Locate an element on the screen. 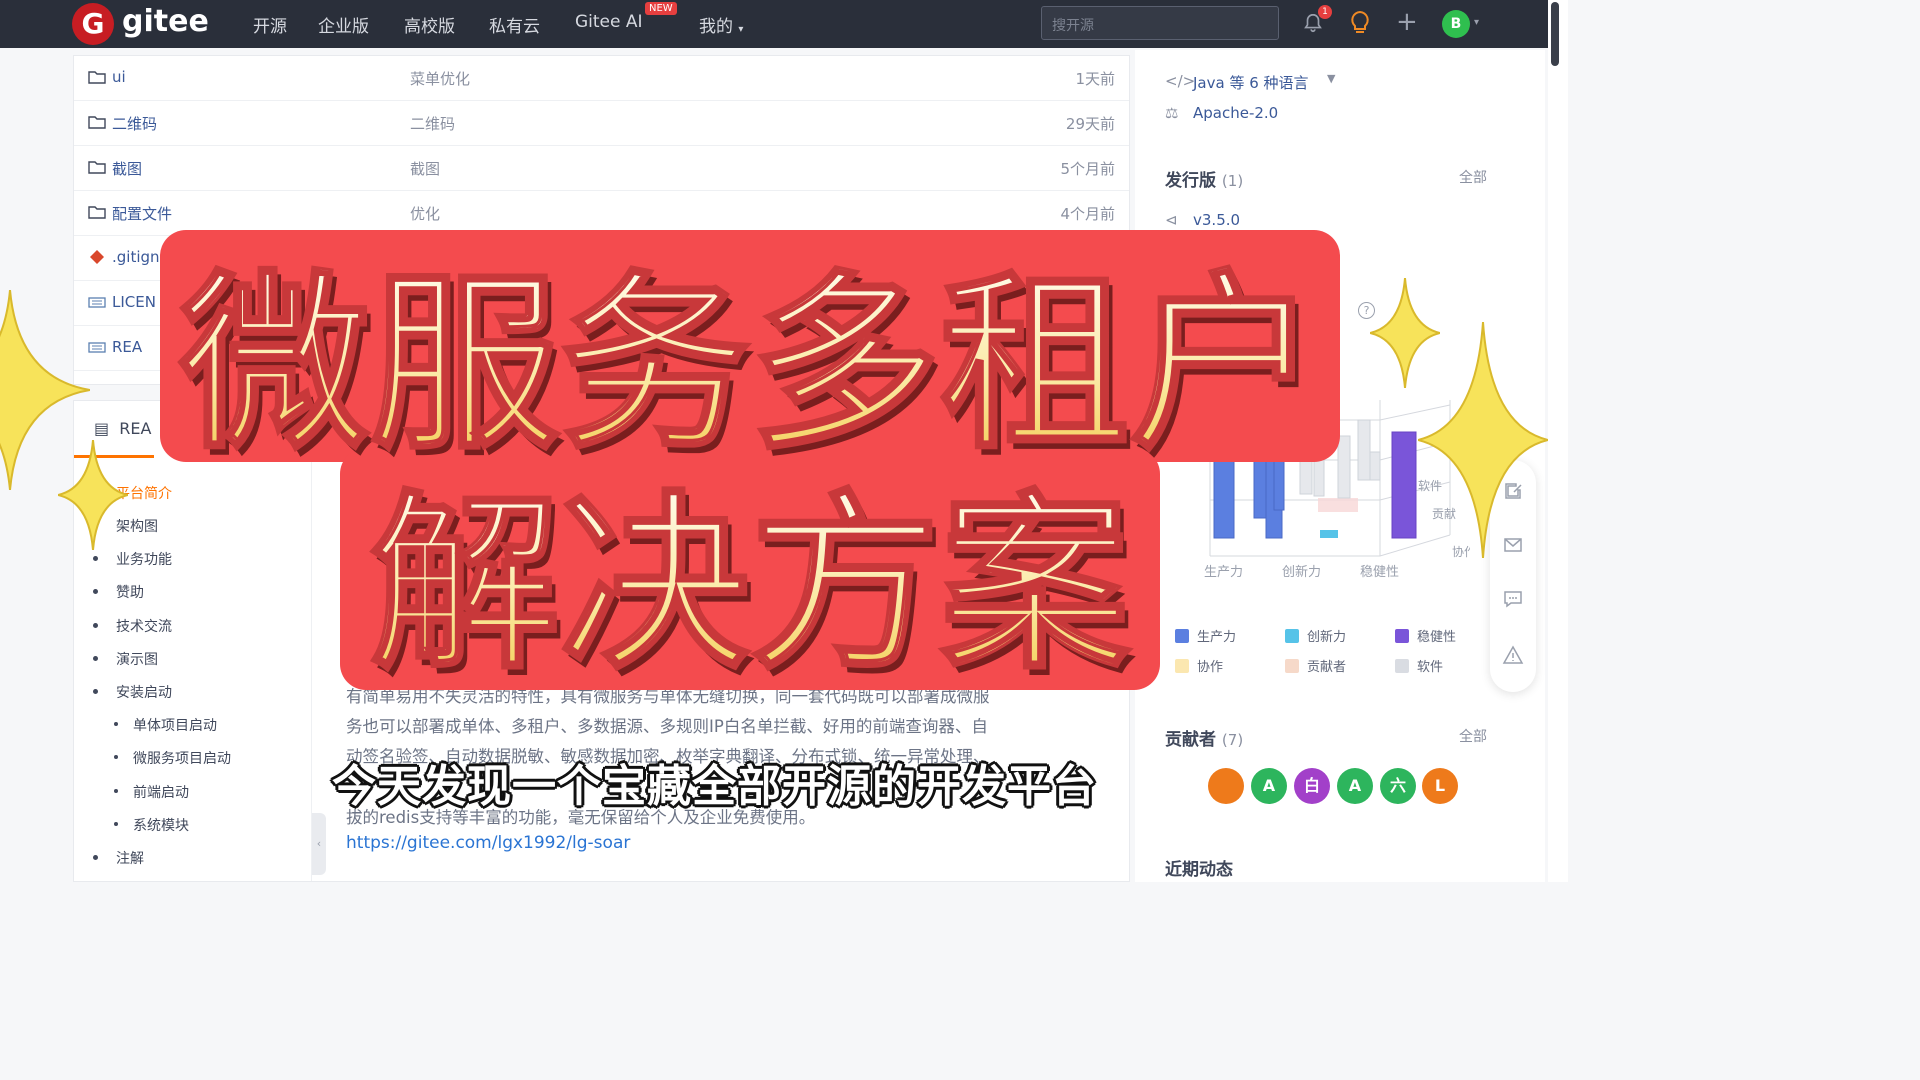 Image resolution: width=1920 pixels, height=1080 pixels. contributor-avatar is located at coordinates (1226, 786).